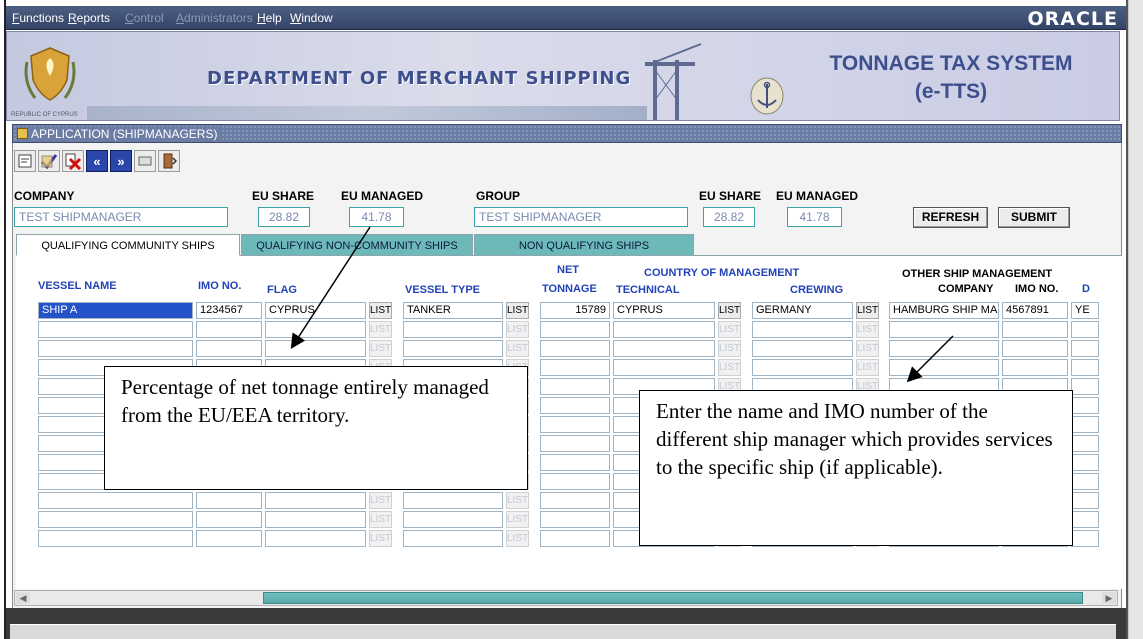  I want to click on cell-osm-imo: 4567891, so click(1035, 310).